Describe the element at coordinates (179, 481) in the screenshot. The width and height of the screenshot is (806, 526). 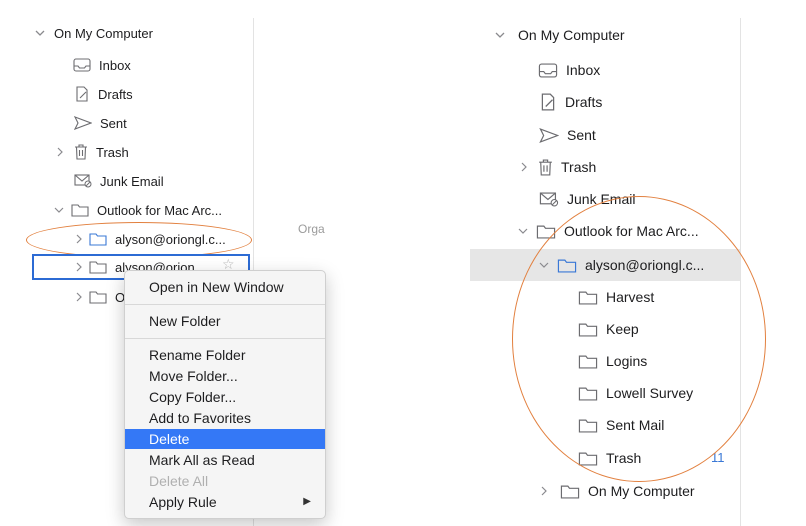
I see `menu-item-delete-all: Delete All` at that location.